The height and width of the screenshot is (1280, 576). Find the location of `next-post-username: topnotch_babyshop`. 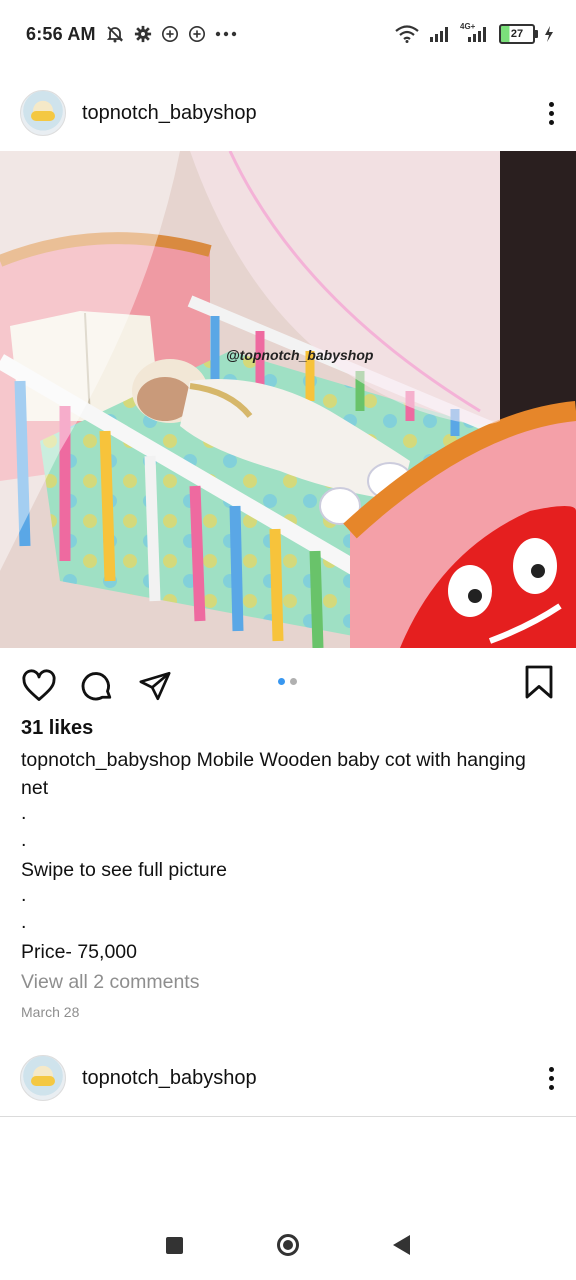

next-post-username: topnotch_babyshop is located at coordinates (169, 1078).